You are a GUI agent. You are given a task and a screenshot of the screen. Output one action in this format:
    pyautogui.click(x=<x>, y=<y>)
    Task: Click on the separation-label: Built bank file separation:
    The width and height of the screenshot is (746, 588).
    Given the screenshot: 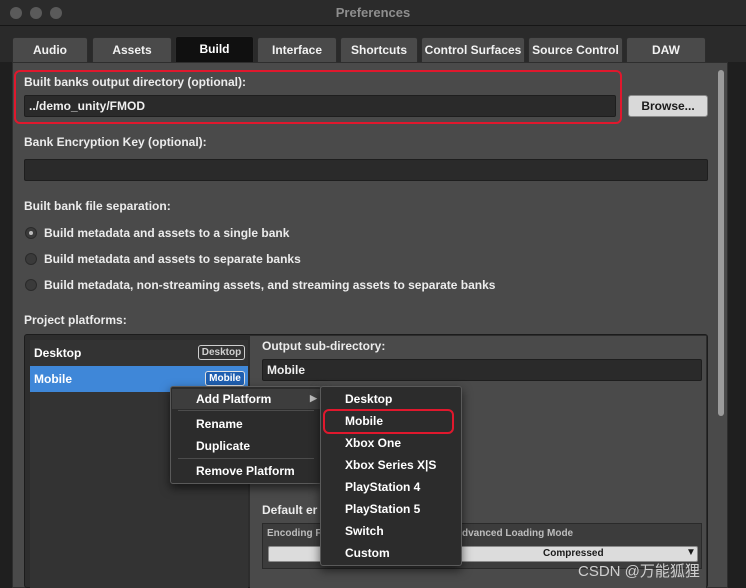 What is the action you would take?
    pyautogui.click(x=97, y=206)
    